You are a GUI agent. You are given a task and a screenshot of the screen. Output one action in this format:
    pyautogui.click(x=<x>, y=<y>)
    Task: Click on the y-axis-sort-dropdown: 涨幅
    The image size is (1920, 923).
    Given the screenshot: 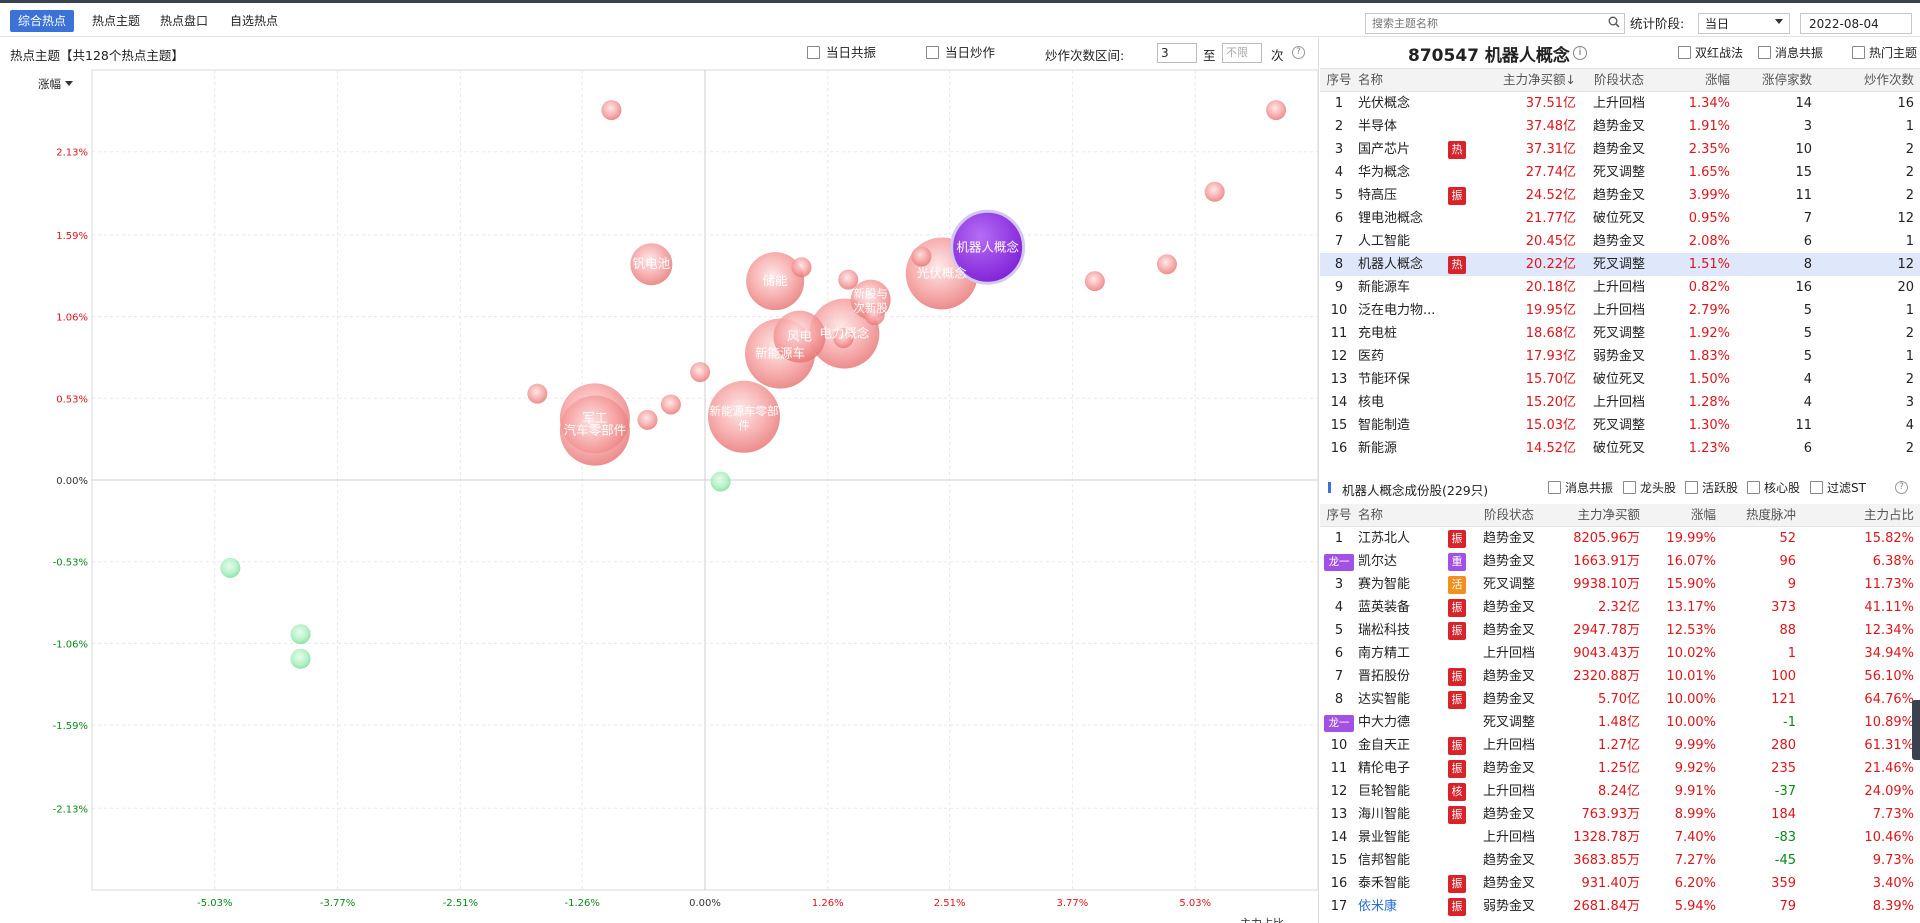 What is the action you would take?
    pyautogui.click(x=55, y=84)
    